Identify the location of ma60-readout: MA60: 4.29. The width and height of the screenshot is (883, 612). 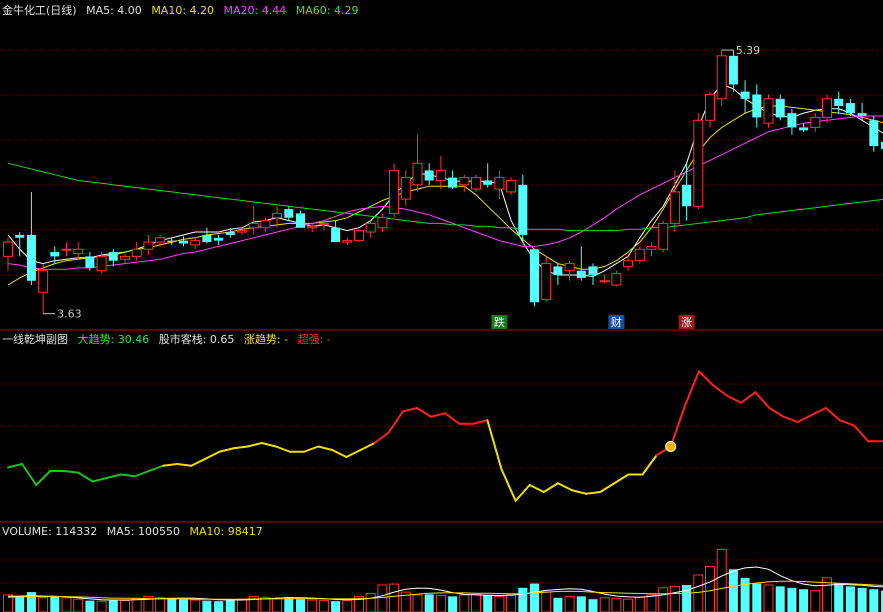
(327, 10).